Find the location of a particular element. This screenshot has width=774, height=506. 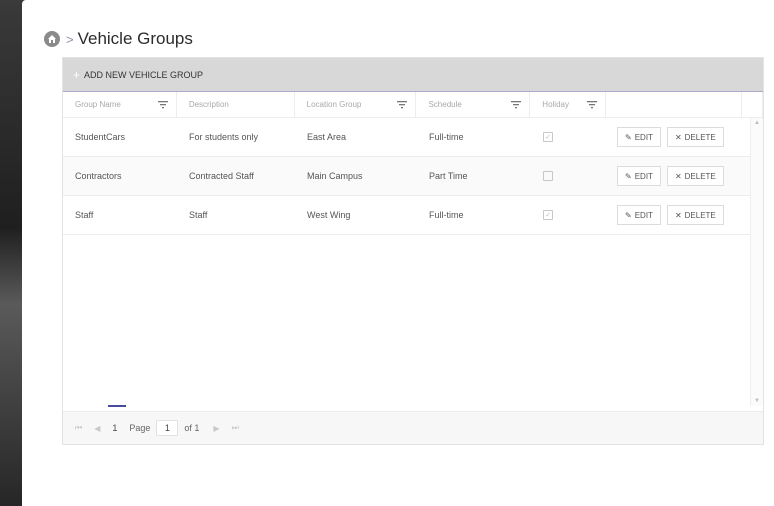

cell-location-group: Main Campus is located at coordinates (335, 176).